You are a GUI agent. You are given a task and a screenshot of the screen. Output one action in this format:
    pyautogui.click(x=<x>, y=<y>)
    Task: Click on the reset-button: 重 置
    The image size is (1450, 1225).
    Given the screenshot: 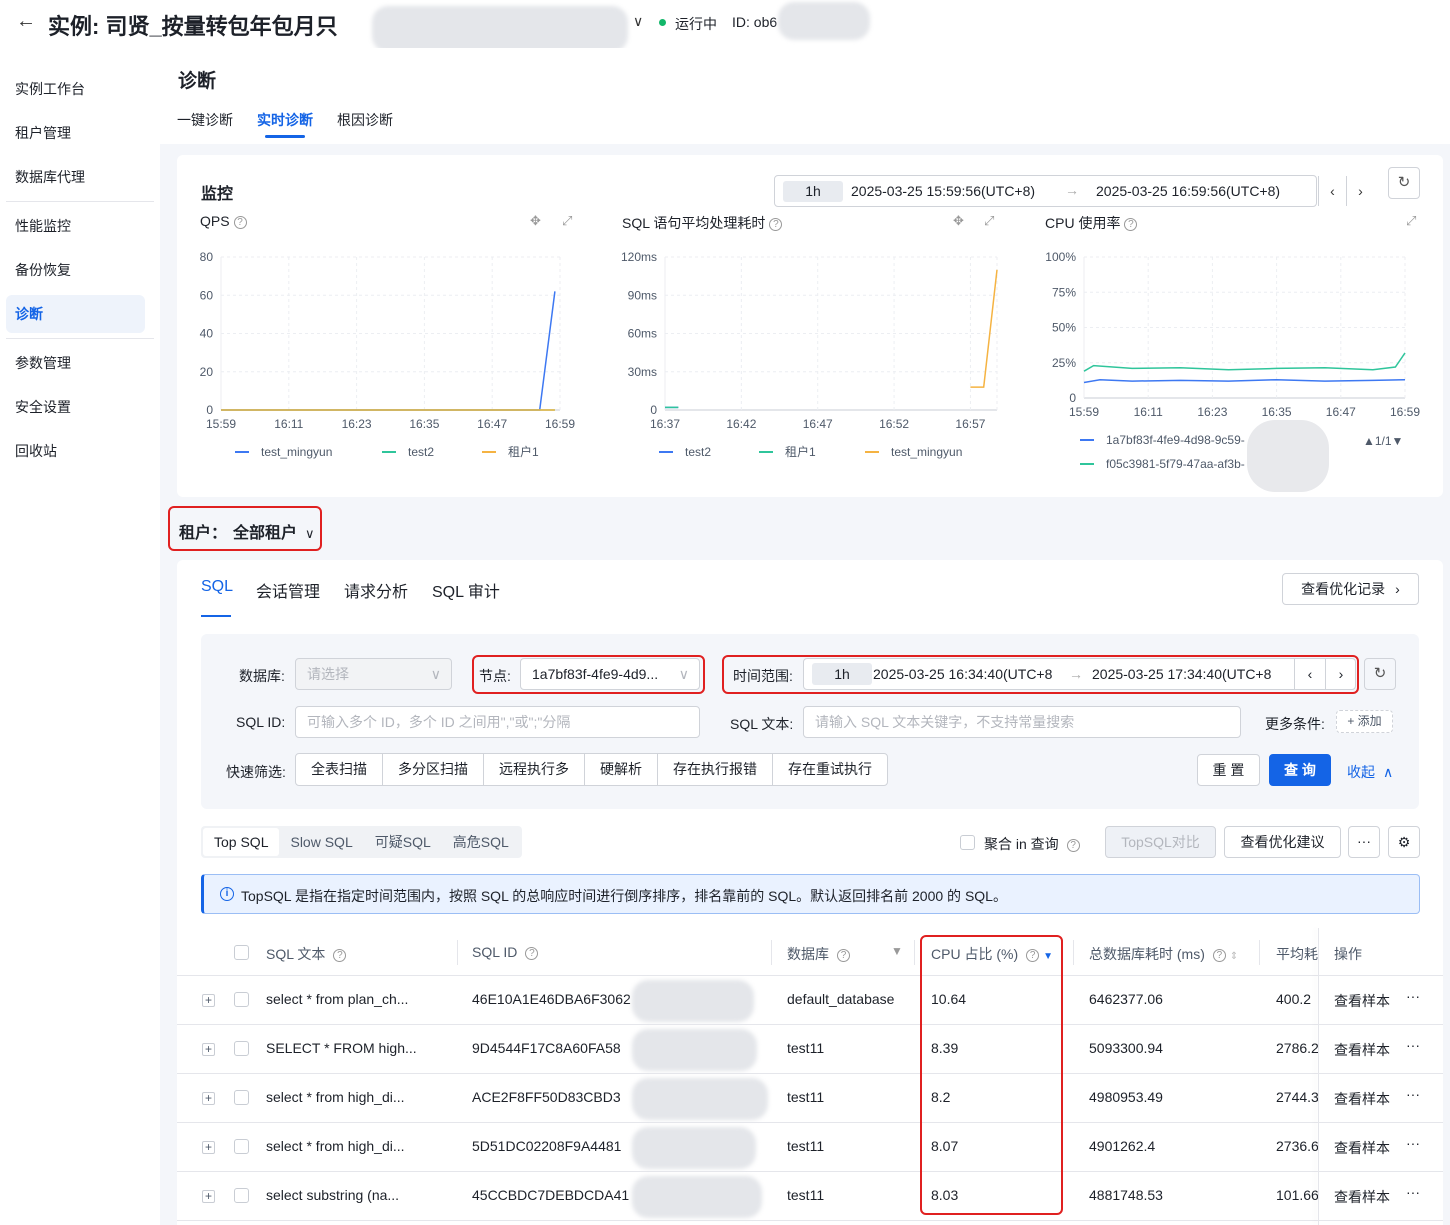 What is the action you would take?
    pyautogui.click(x=1228, y=770)
    